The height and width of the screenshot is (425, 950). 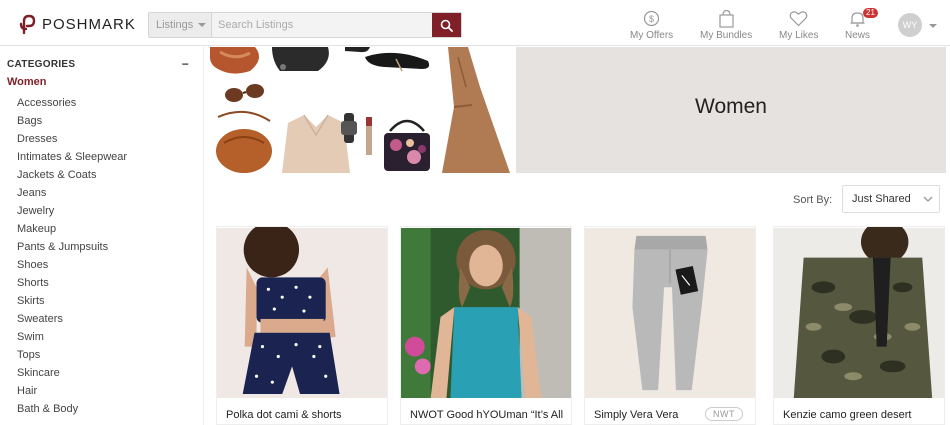 What do you see at coordinates (72, 139) in the screenshot?
I see `sidebar-item-dresses: Dresses` at bounding box center [72, 139].